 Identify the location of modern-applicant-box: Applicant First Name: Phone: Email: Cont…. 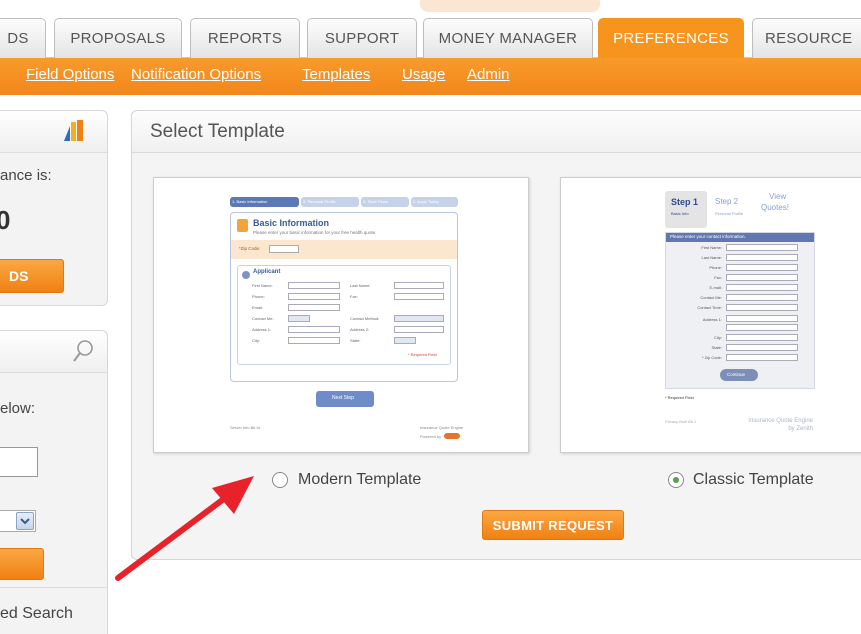
(344, 315).